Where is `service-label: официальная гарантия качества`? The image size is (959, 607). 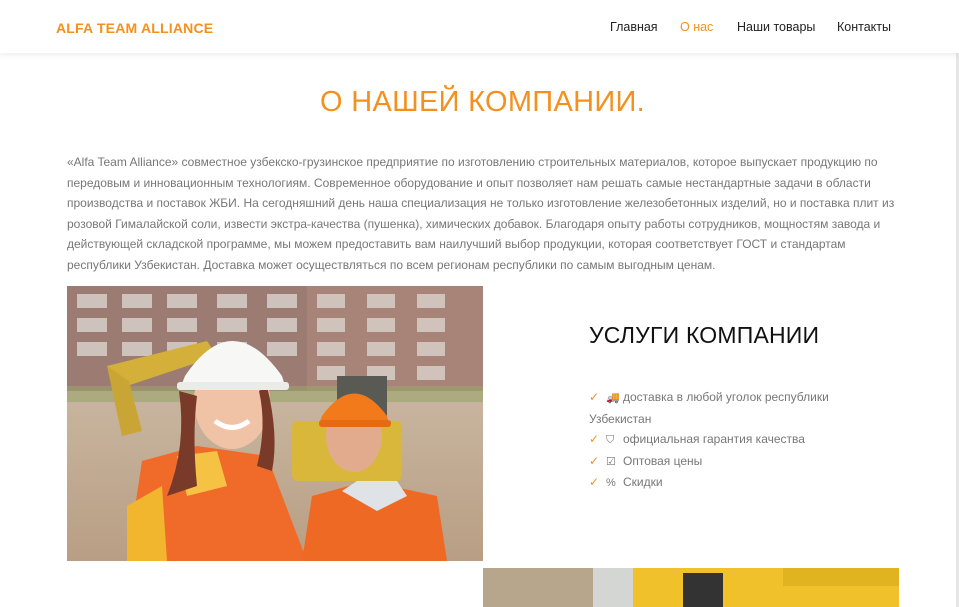 service-label: официальная гарантия качества is located at coordinates (714, 439).